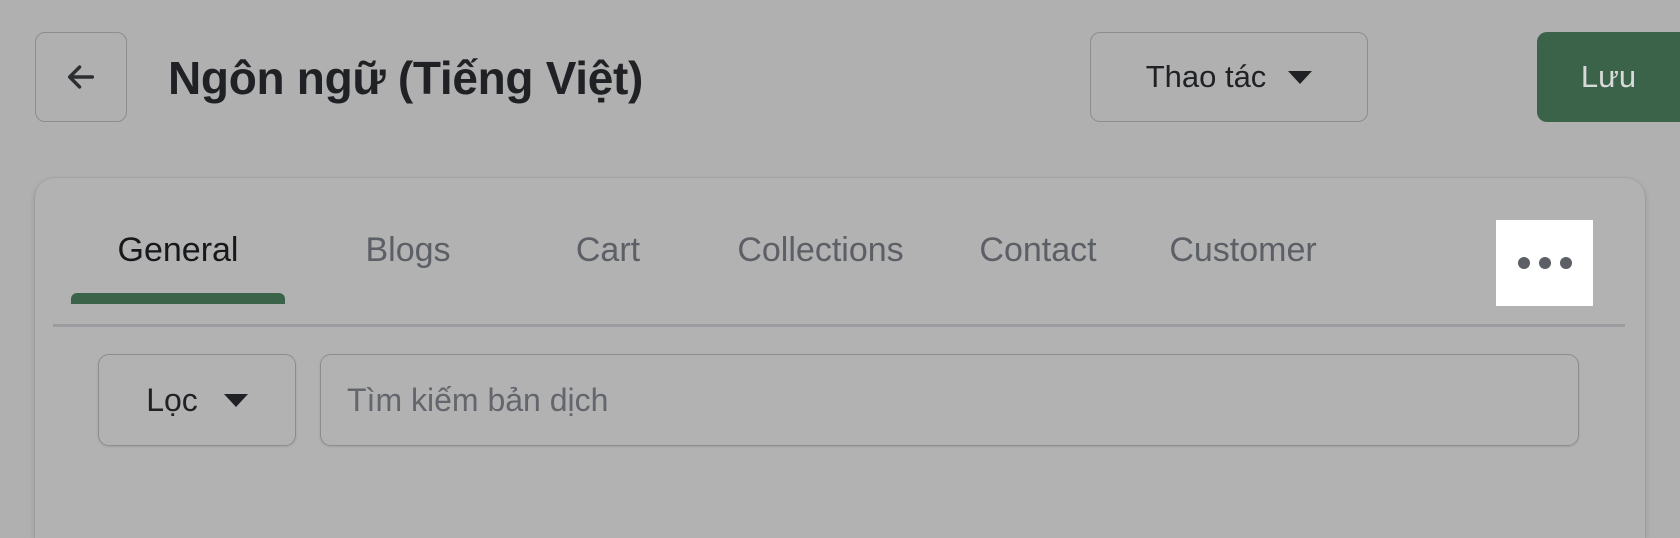  I want to click on tab-overflow-button, so click(1544, 263).